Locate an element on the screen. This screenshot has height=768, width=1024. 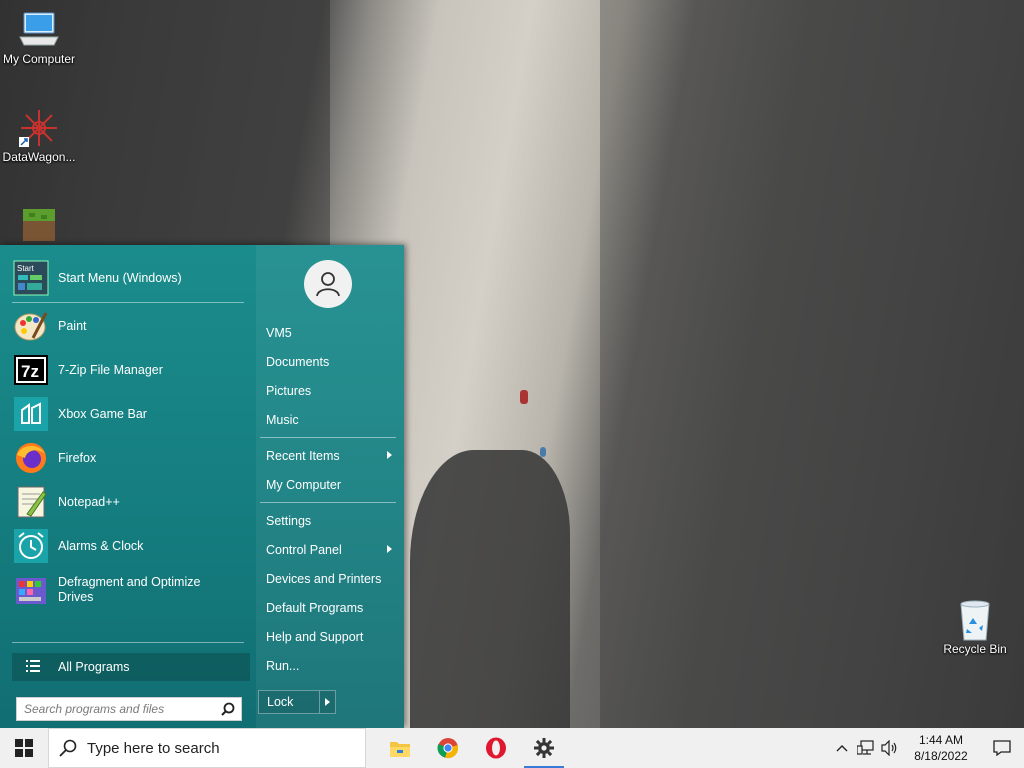
start-button is located at coordinates (24, 748).